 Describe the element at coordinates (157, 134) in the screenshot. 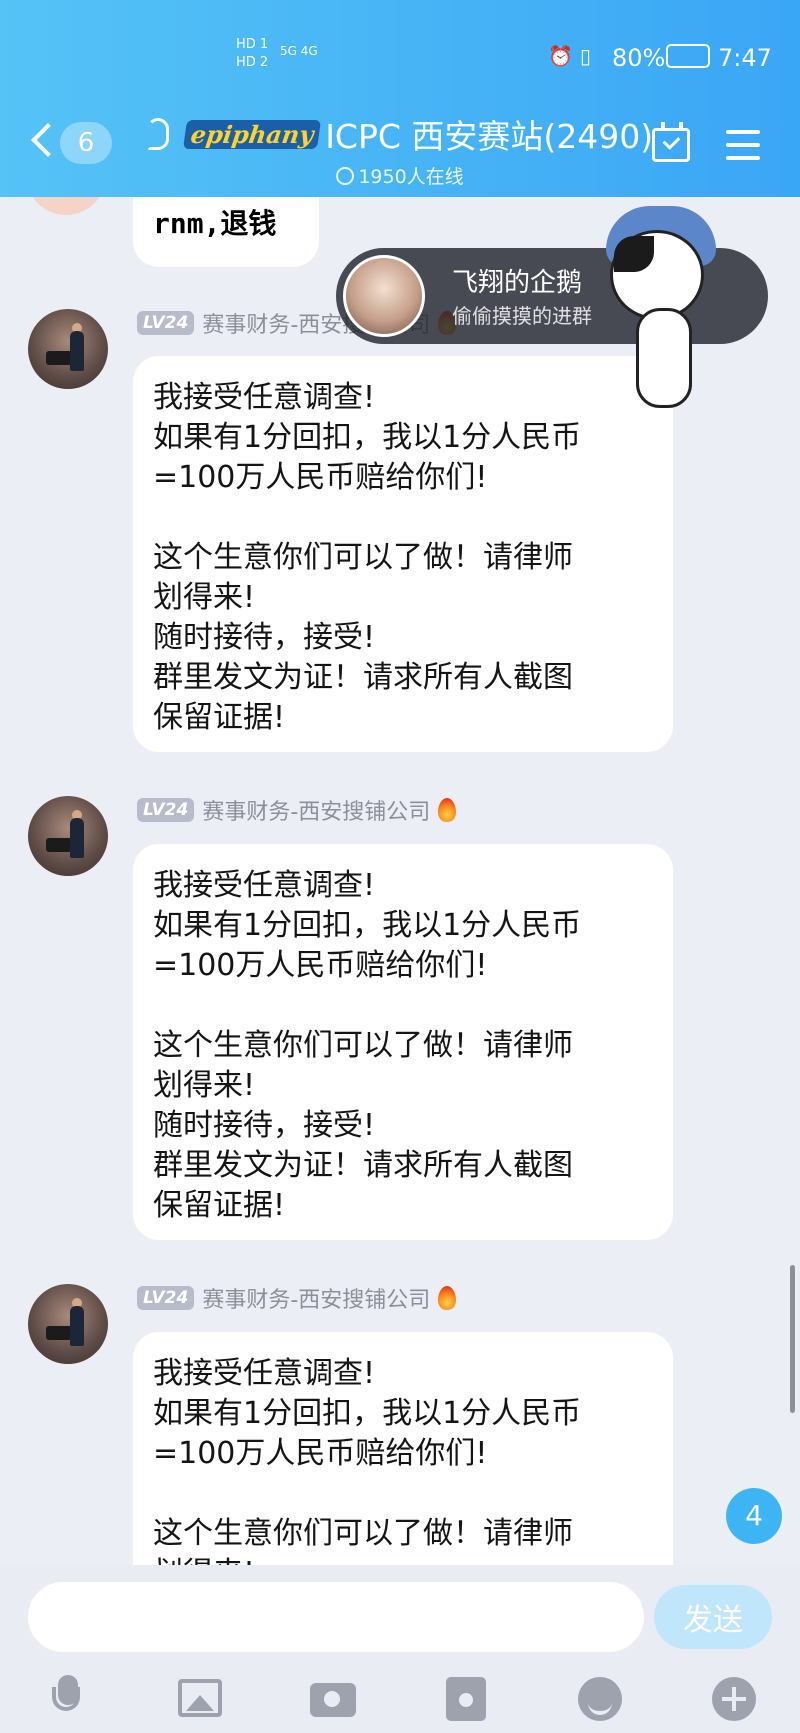

I see `ear-icon` at that location.